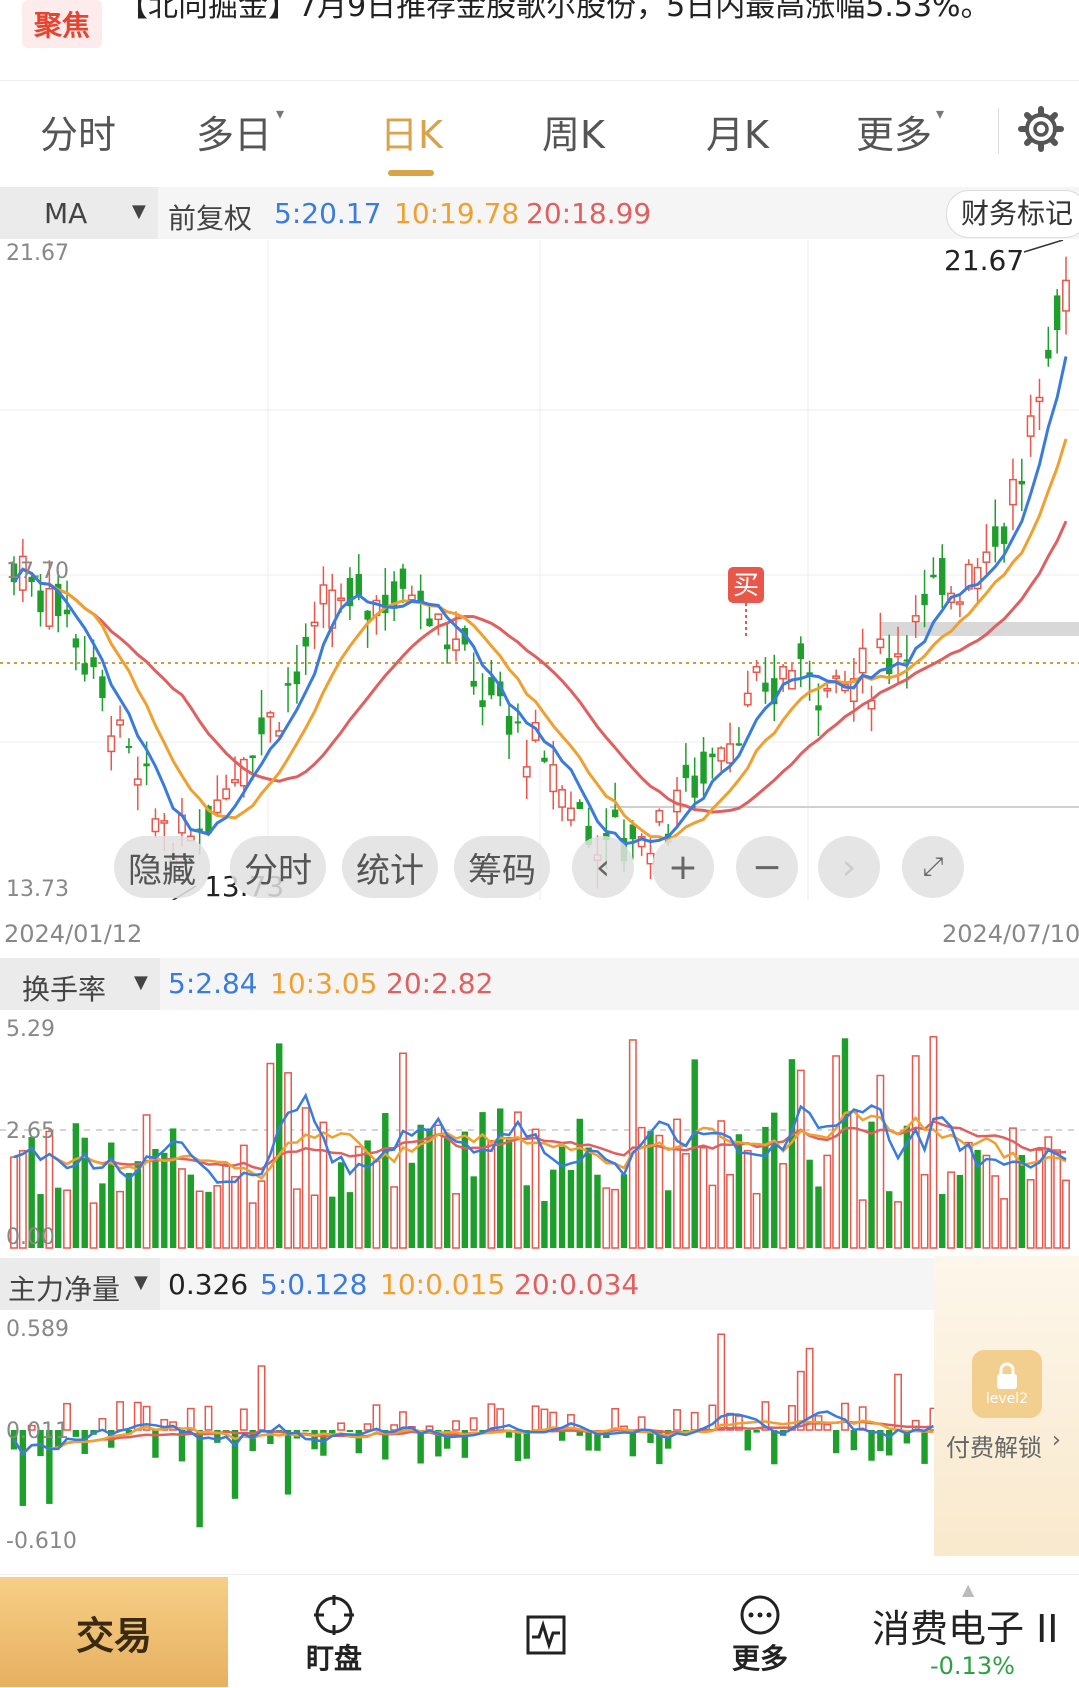 The image size is (1079, 1688). I want to click on chevron-down-icon: ▼, so click(139, 211).